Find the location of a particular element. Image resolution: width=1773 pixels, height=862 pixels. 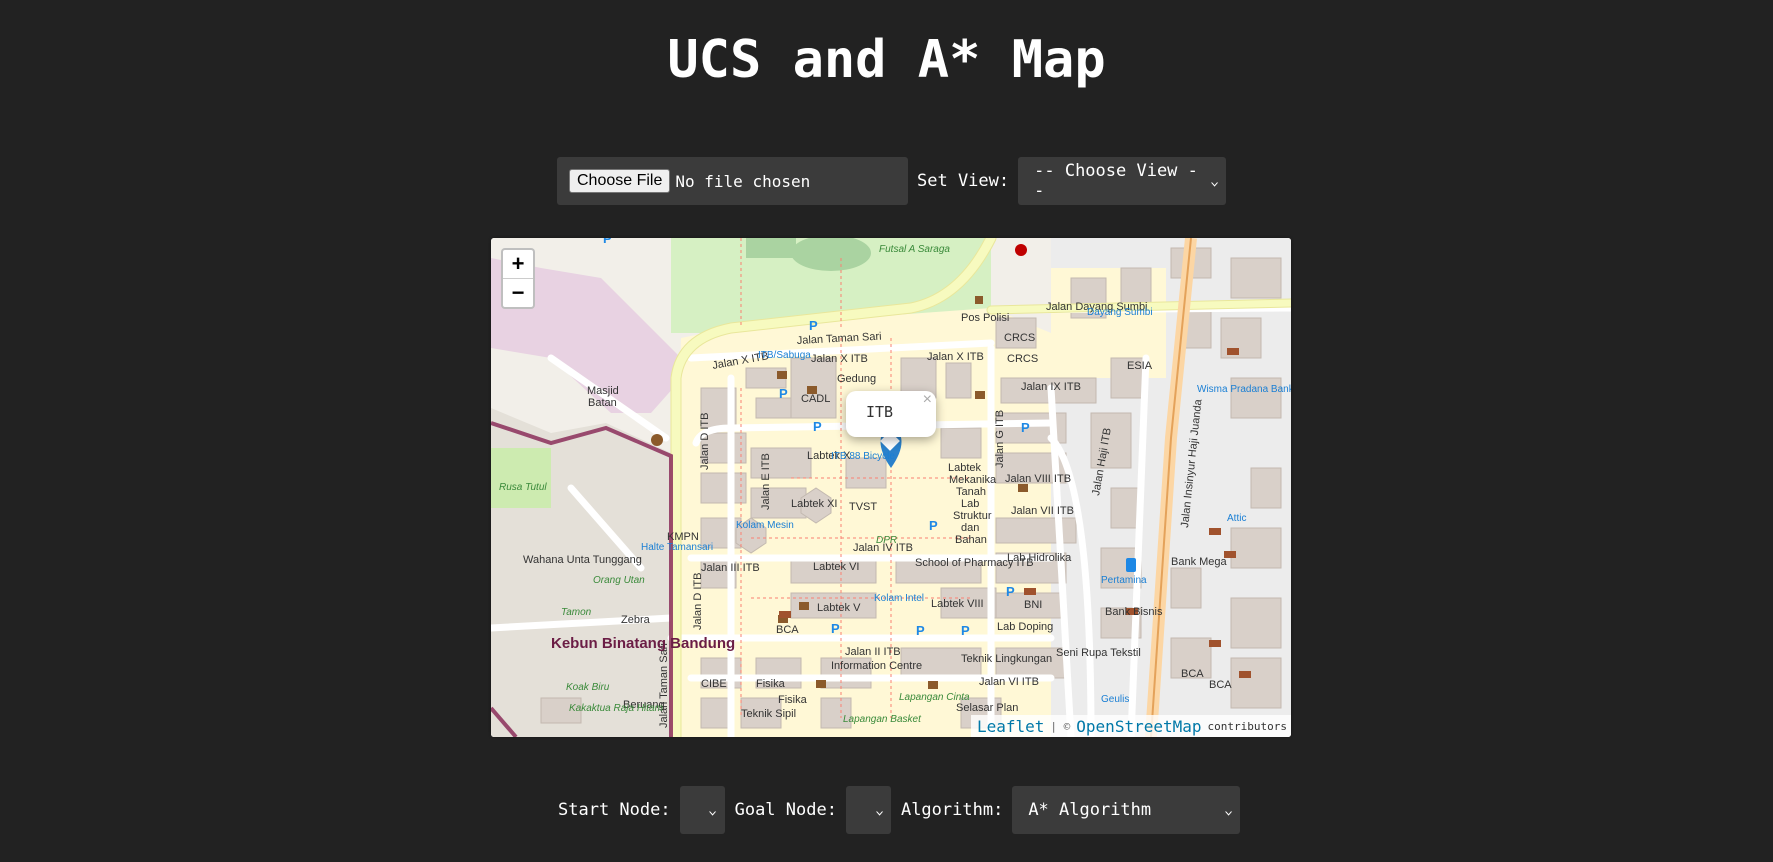

map-label-pos-polisi: Pos Polisi is located at coordinates (985, 318).